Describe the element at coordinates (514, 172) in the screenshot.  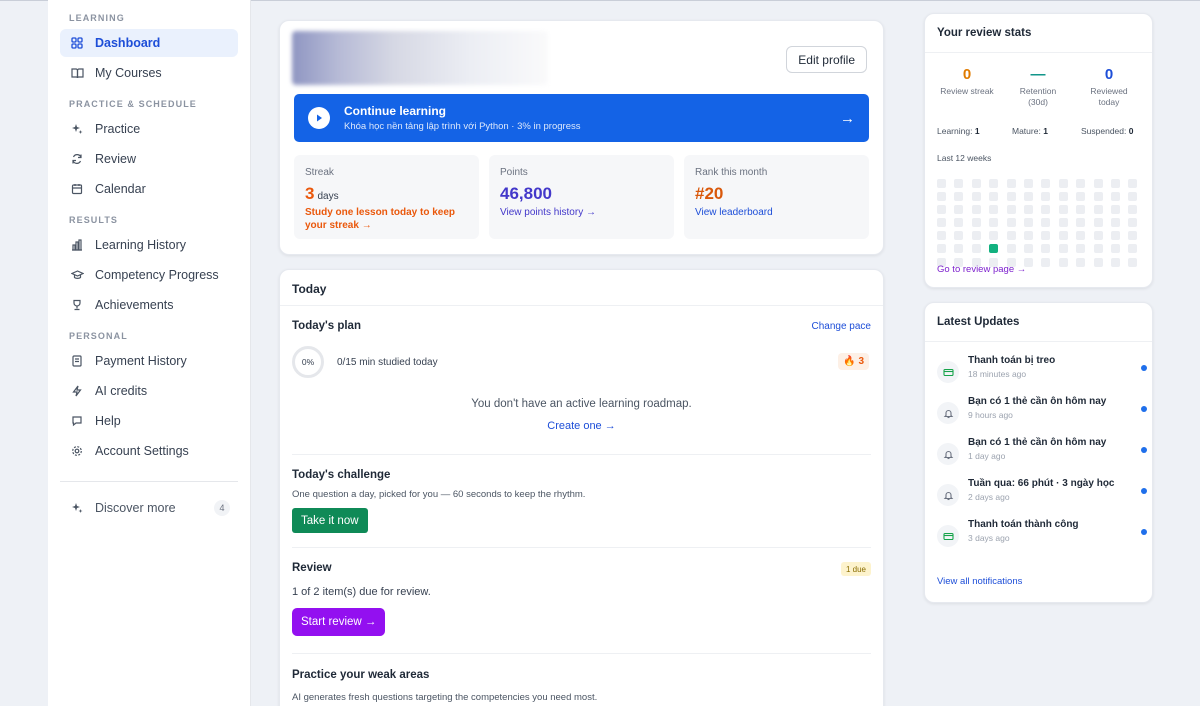
I see `points-label: Points` at that location.